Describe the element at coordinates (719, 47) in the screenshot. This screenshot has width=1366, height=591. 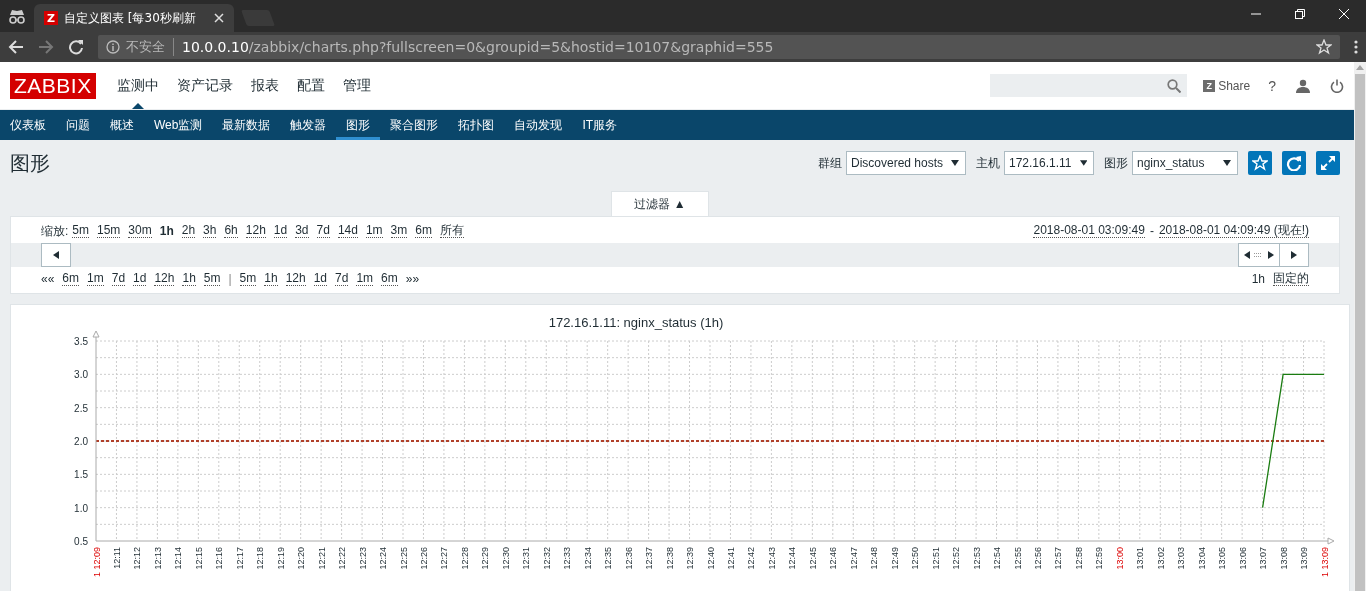
I see `address-bar: 不安全 10.0.0.10/zabbix/charts.php?fullscreen=0&groupid=5&hostid=10107&graphid=555` at that location.